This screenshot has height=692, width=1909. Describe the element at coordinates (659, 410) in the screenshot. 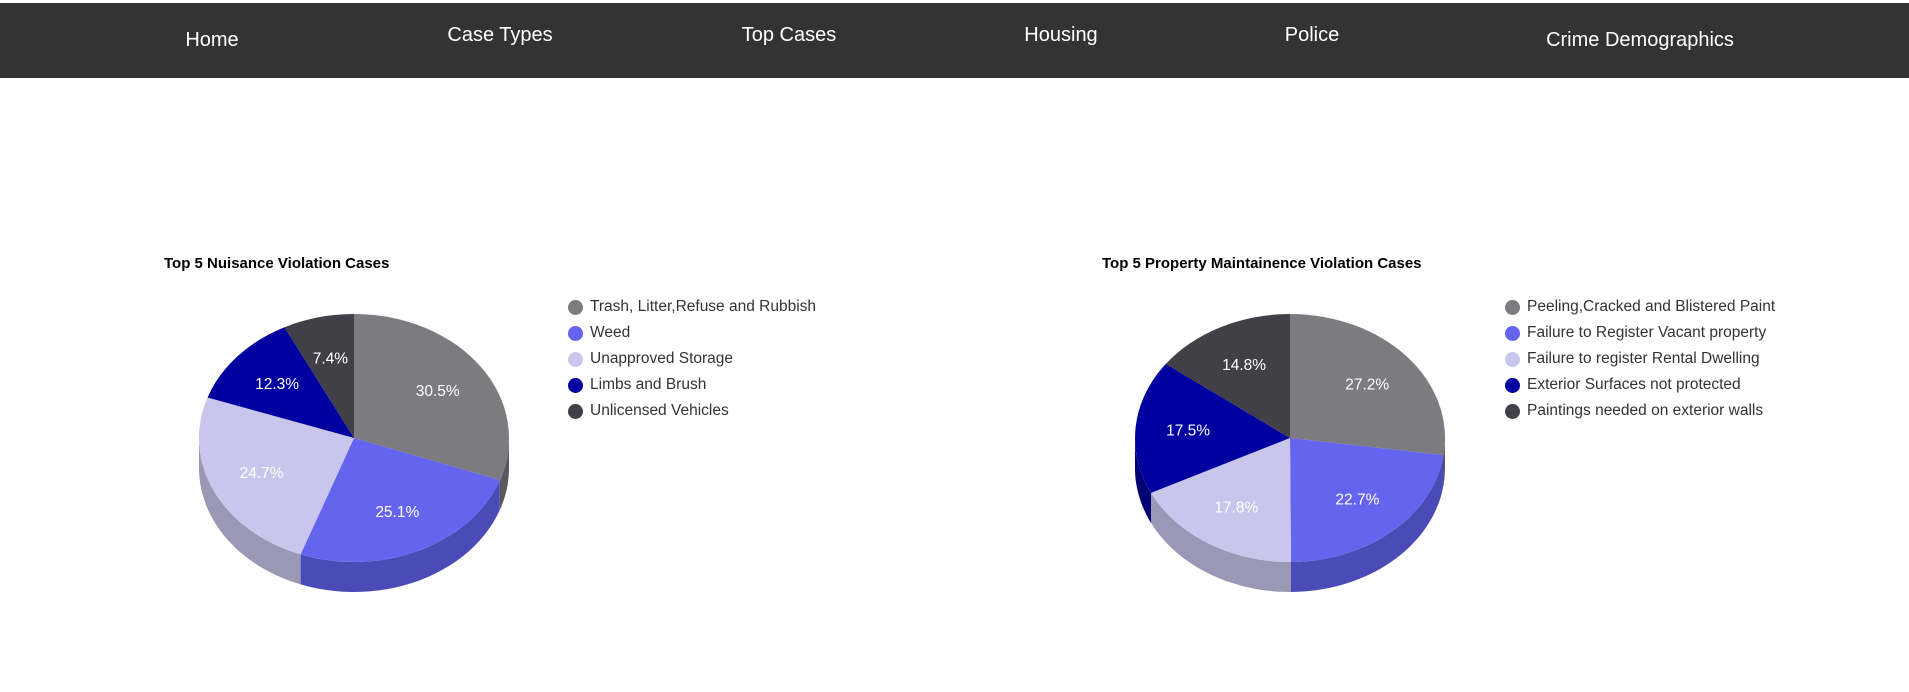

I see `legend-label: Unlicensed Vehicles` at that location.